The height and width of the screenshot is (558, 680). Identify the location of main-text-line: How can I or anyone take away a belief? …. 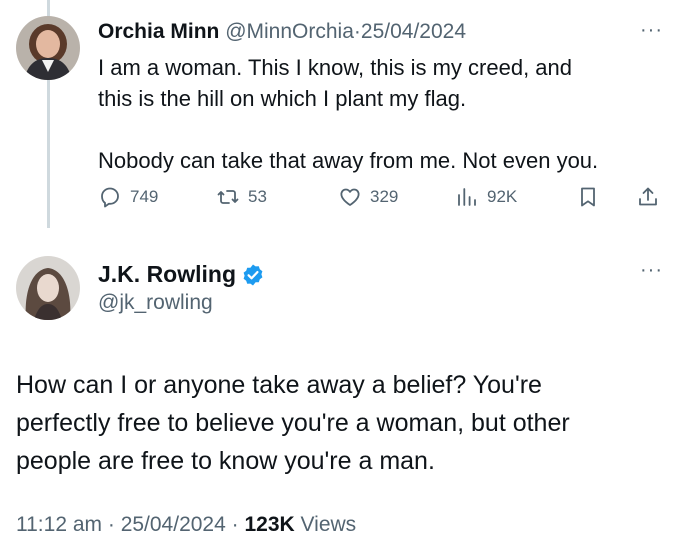
(279, 385).